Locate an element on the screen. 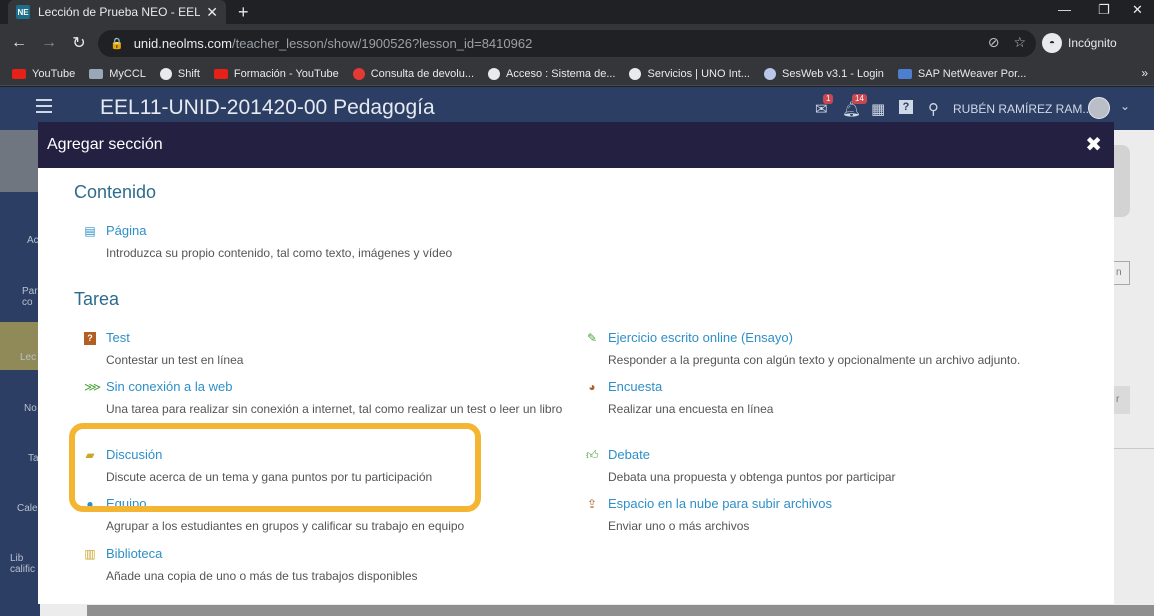 The height and width of the screenshot is (616, 1154). chevron-down-icon: ⌄ is located at coordinates (1125, 106).